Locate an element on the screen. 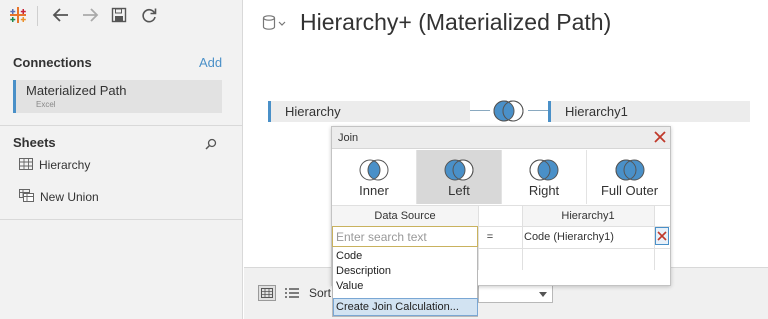 This screenshot has height=319, width=768. sheet-label: New Union is located at coordinates (69, 197).